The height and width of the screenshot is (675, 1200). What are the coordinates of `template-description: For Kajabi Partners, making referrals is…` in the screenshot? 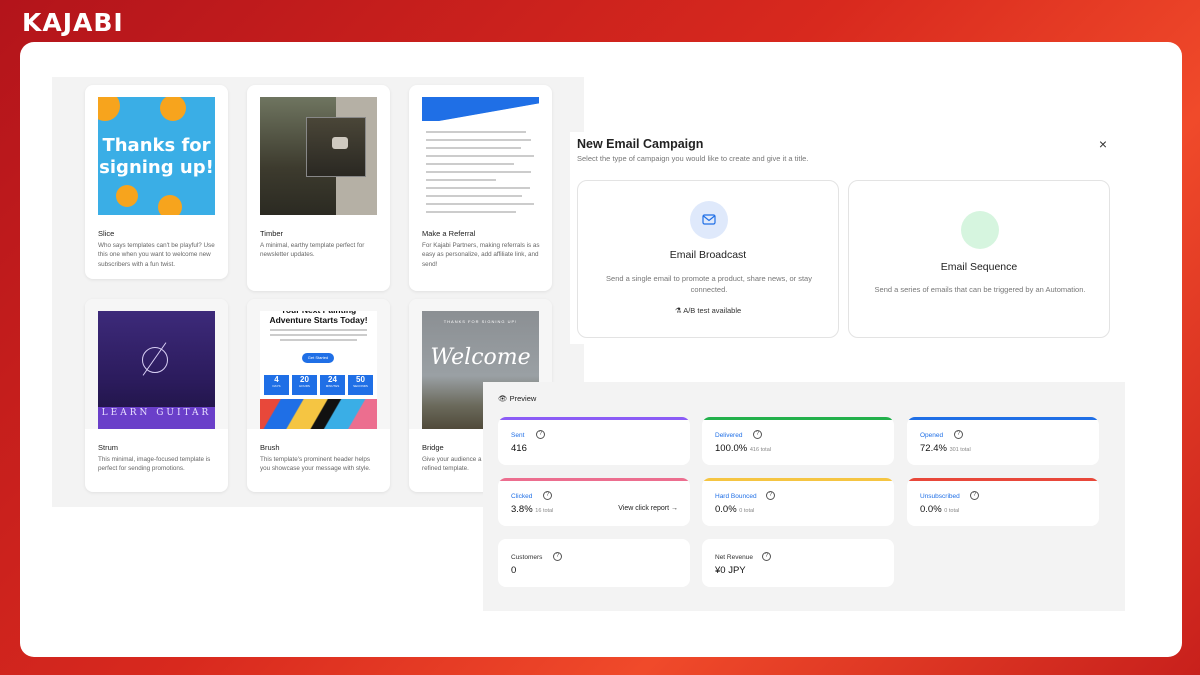 It's located at (481, 255).